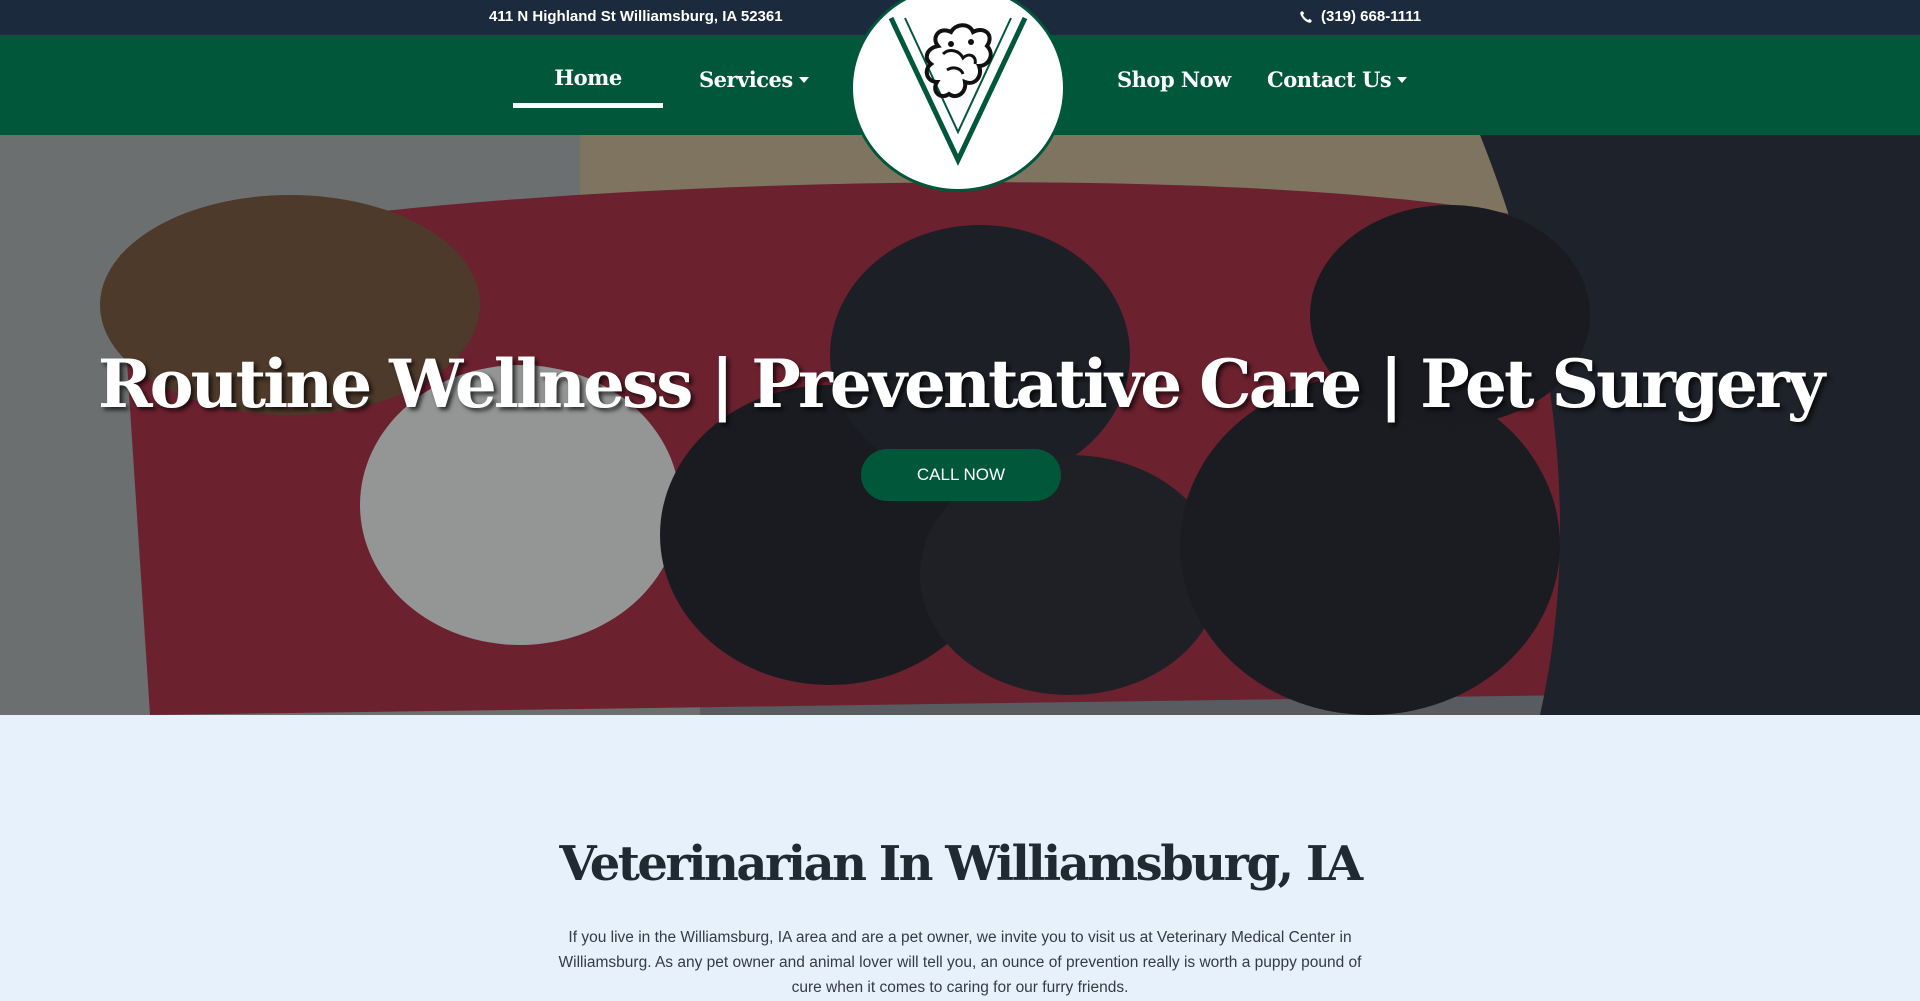 Image resolution: width=1920 pixels, height=1001 pixels. Describe the element at coordinates (961, 864) in the screenshot. I see `intro-heading: Veterinarian In Williamsburg, IA` at that location.